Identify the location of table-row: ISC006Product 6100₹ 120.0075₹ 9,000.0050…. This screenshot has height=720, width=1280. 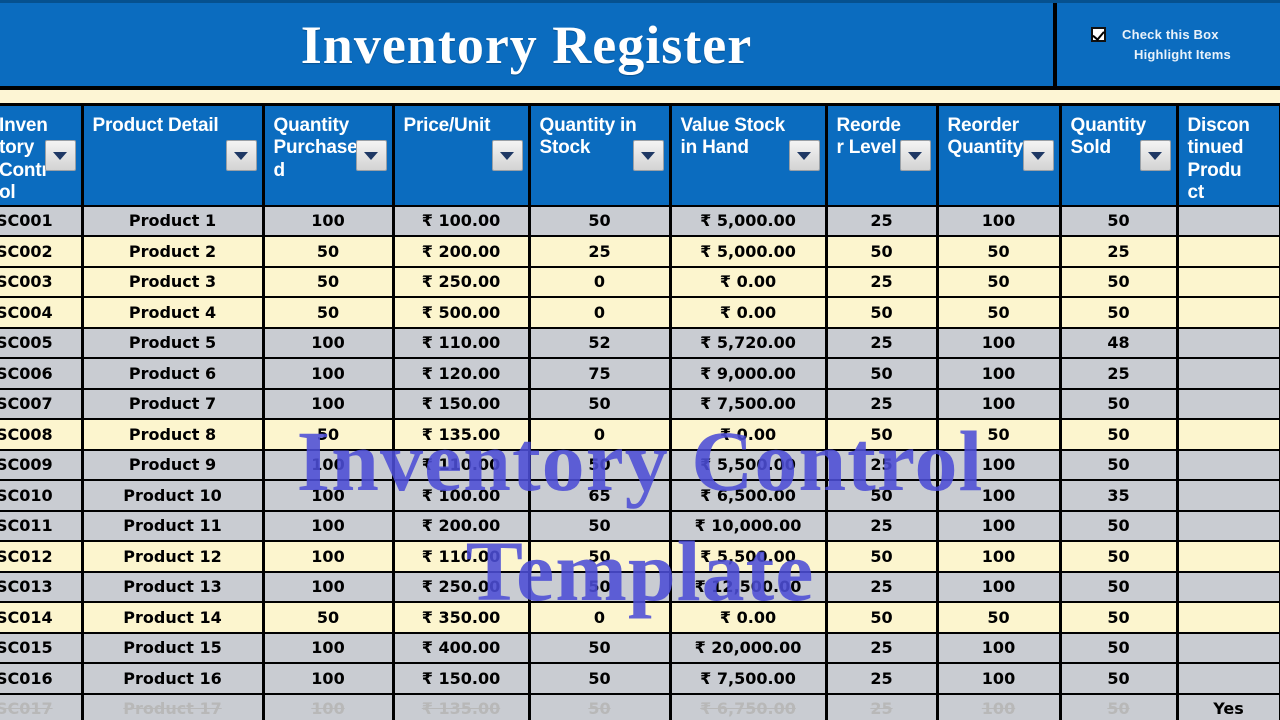
(640, 374).